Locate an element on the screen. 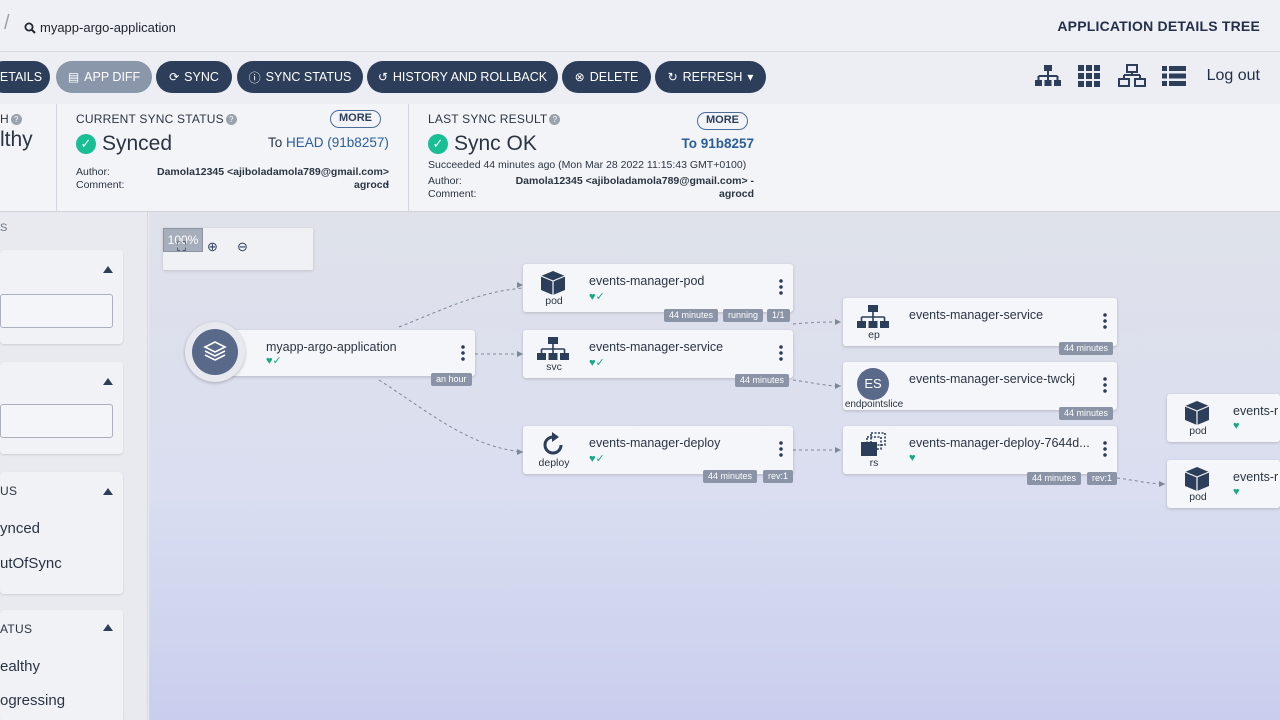  app-node: myapp-argo-application ♥✓ is located at coordinates (352, 353).